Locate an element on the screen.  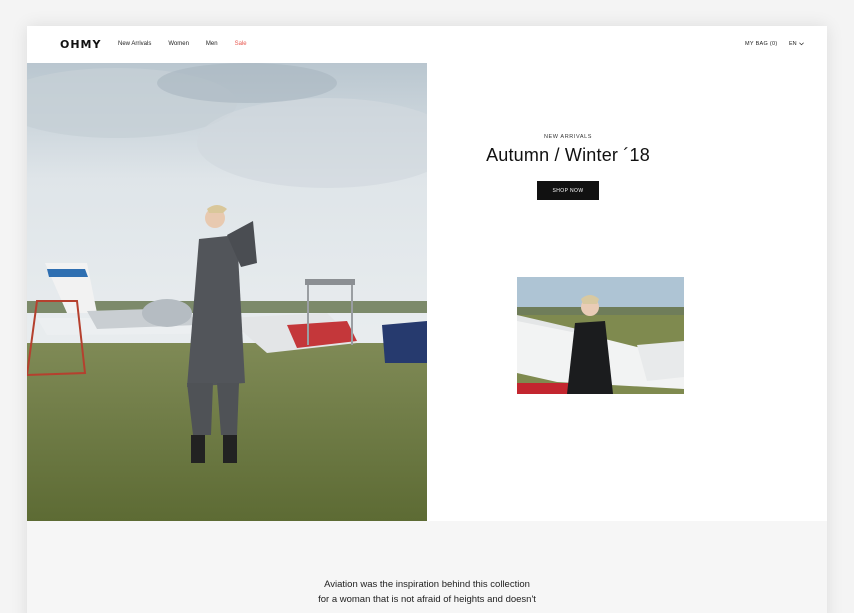
nav-women: Women is located at coordinates (178, 44).